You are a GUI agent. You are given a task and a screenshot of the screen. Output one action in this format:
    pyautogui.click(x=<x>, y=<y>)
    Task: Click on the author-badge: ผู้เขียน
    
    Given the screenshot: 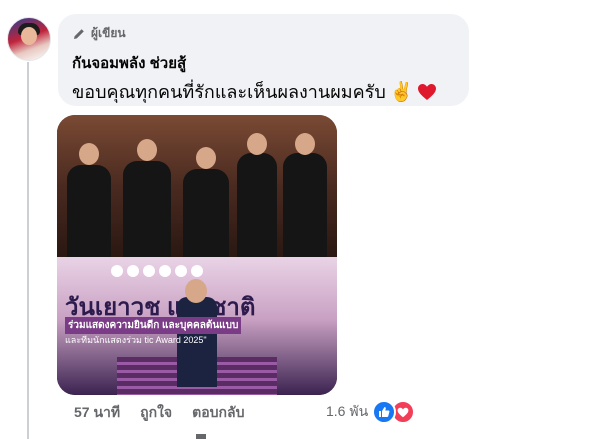 What is the action you would take?
    pyautogui.click(x=99, y=33)
    